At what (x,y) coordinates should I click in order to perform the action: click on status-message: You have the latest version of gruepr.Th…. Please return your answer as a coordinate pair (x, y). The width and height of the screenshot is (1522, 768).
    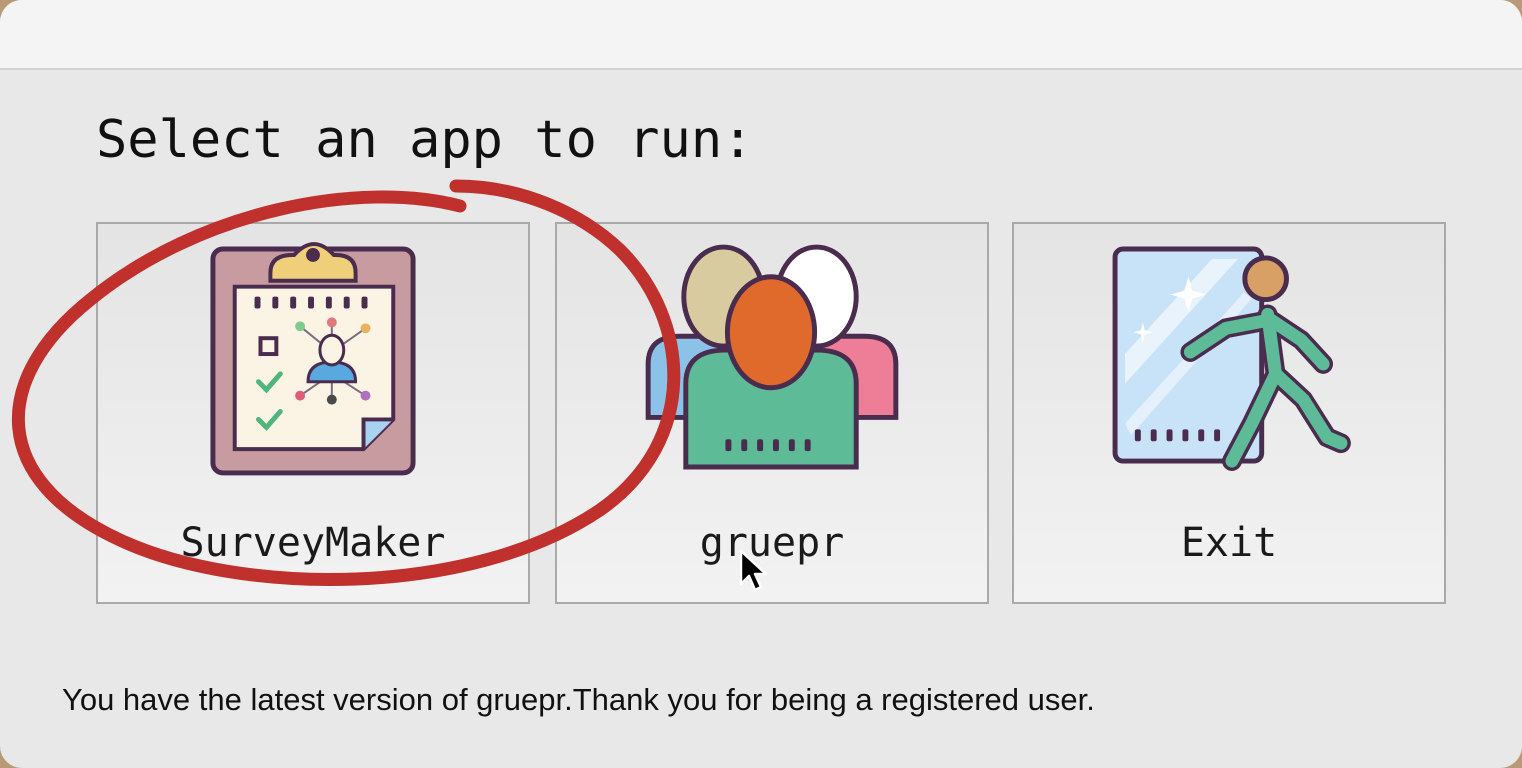
    Looking at the image, I should click on (578, 699).